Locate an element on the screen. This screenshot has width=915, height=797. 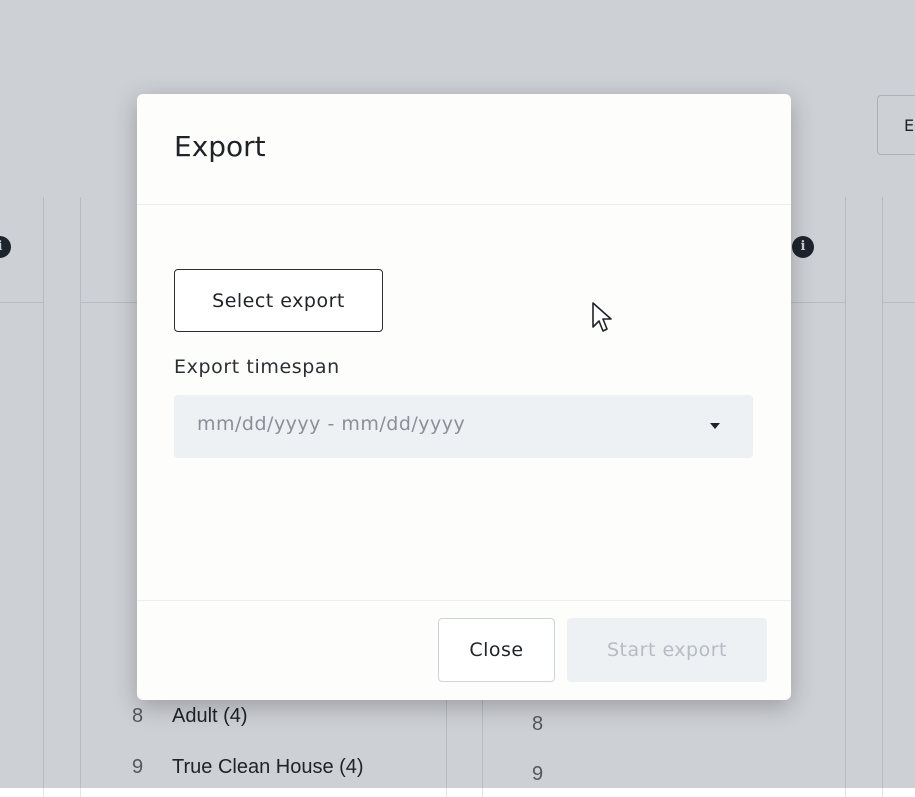
start-export-button: Start export is located at coordinates (667, 650).